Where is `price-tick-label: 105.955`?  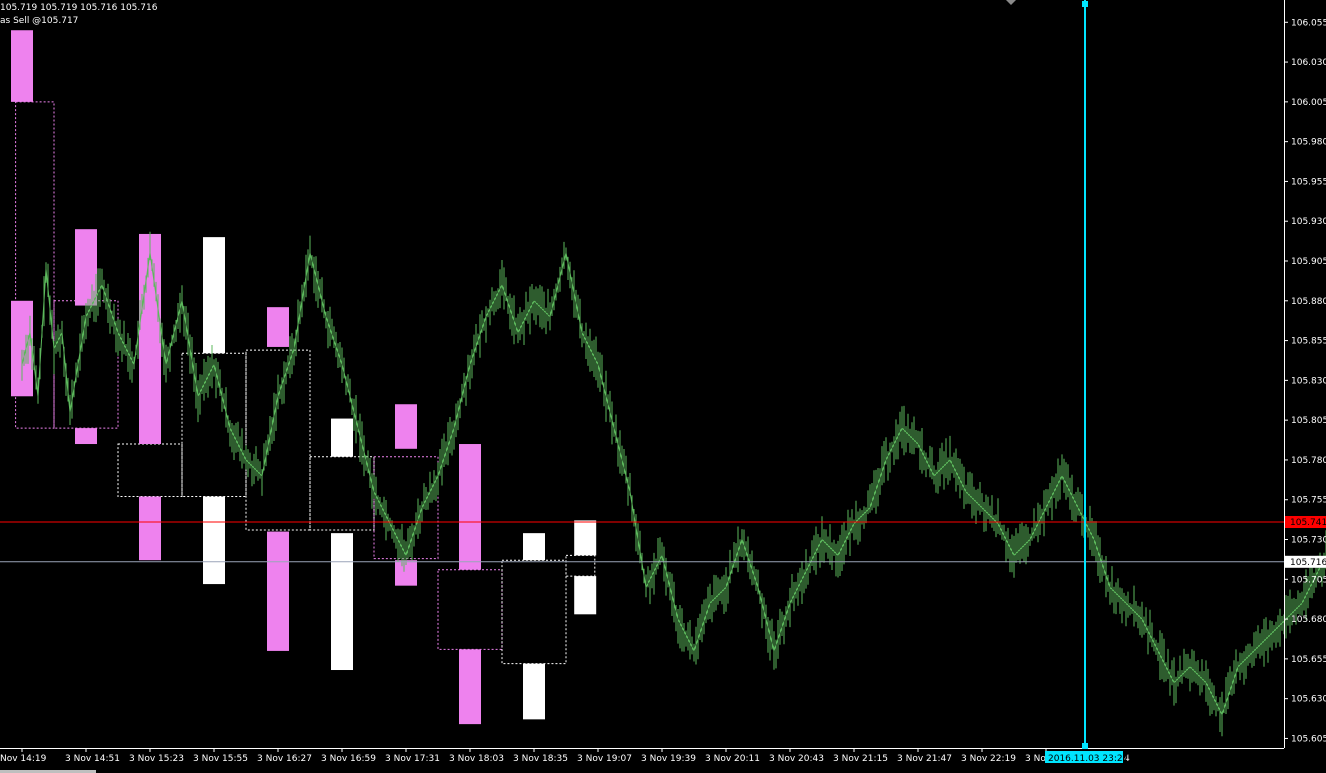 price-tick-label: 105.955 is located at coordinates (1308, 182).